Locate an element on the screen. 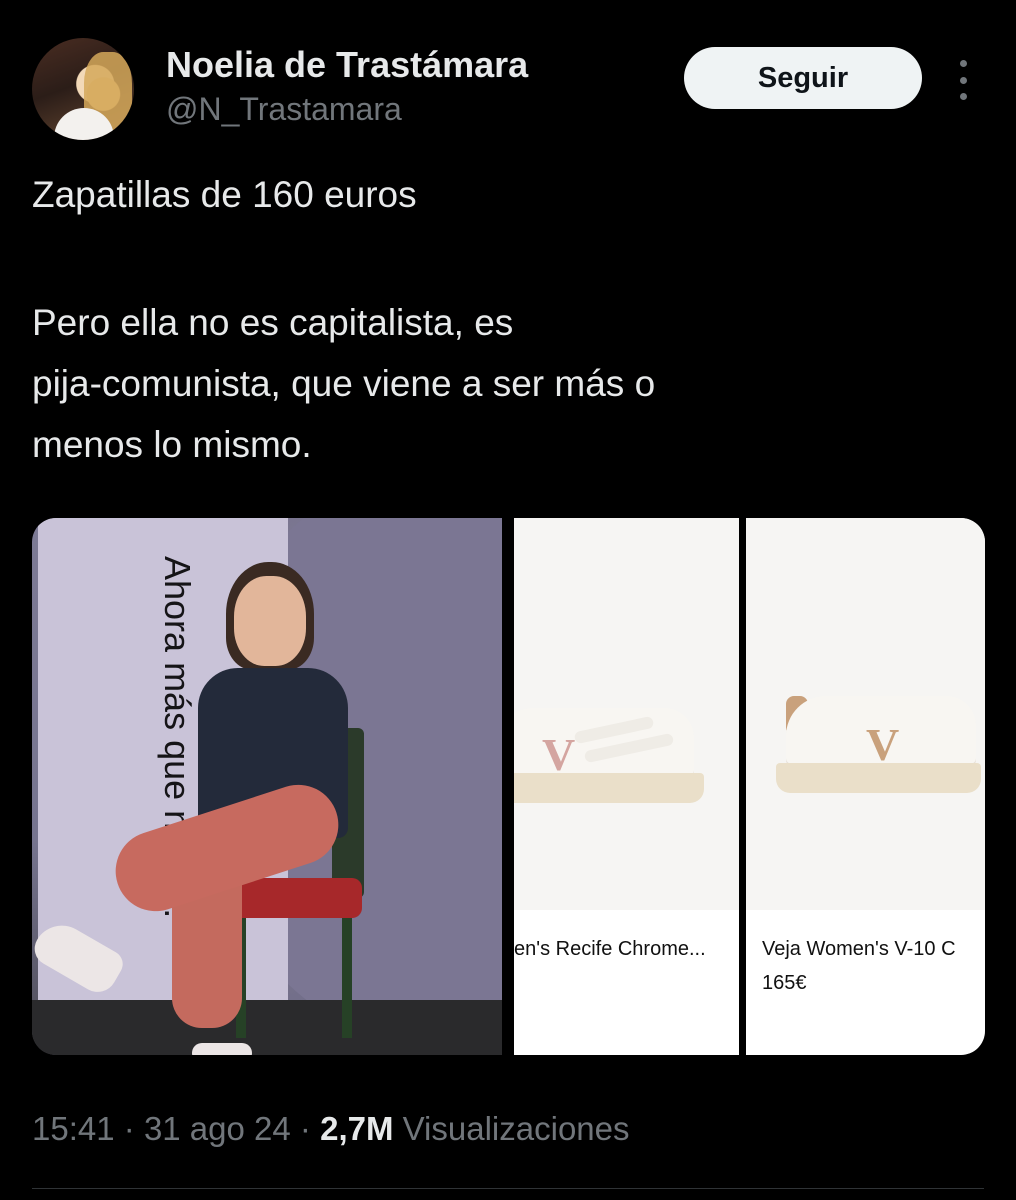  stage-floor is located at coordinates (267, 1027).